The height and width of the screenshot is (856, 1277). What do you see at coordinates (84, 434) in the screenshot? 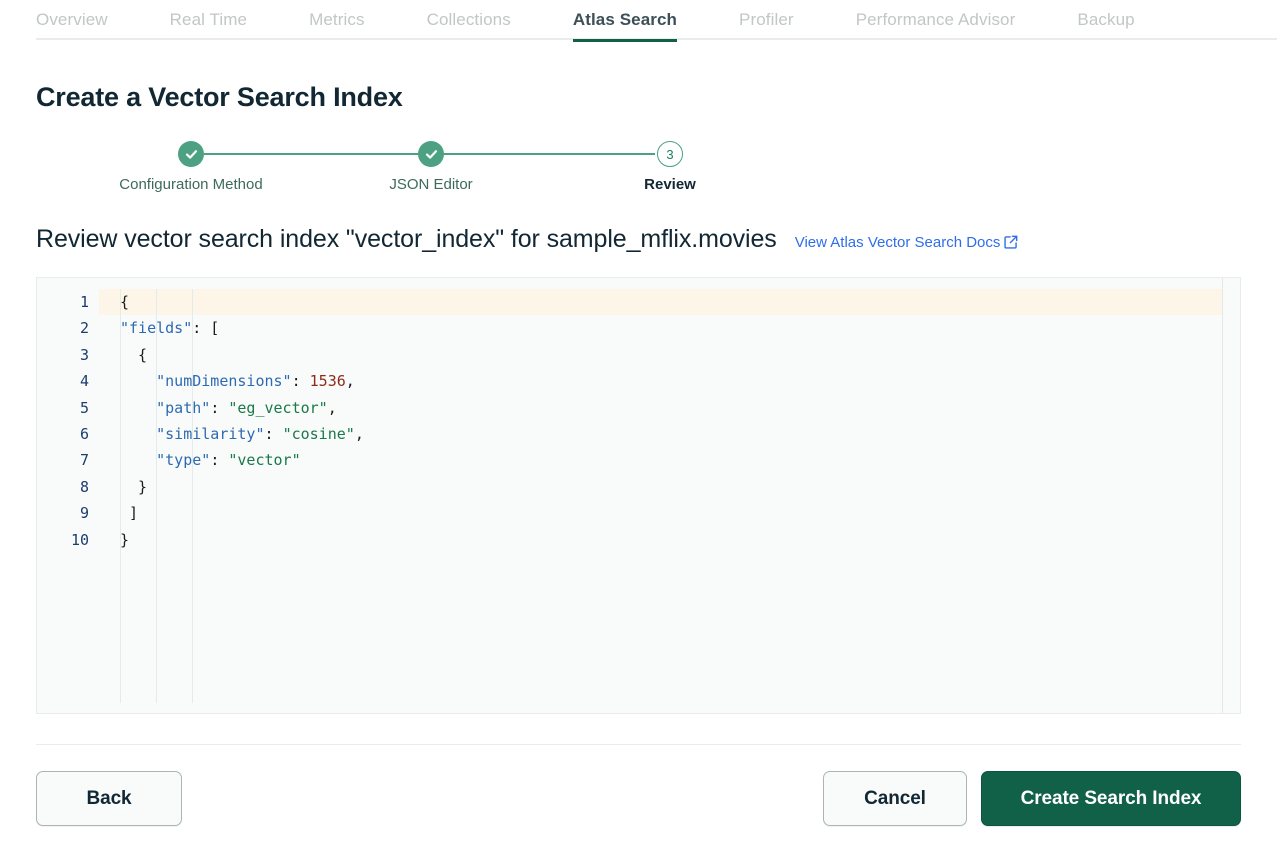
I see `editor-line-number: 6` at bounding box center [84, 434].